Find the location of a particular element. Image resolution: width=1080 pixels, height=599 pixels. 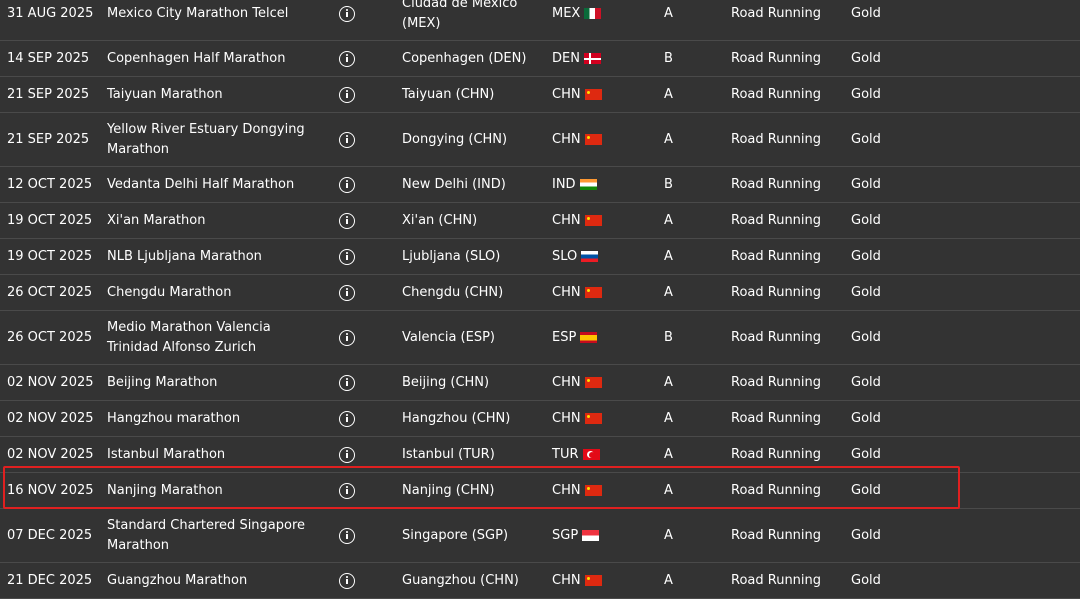

country-code: MEX is located at coordinates (566, 13).